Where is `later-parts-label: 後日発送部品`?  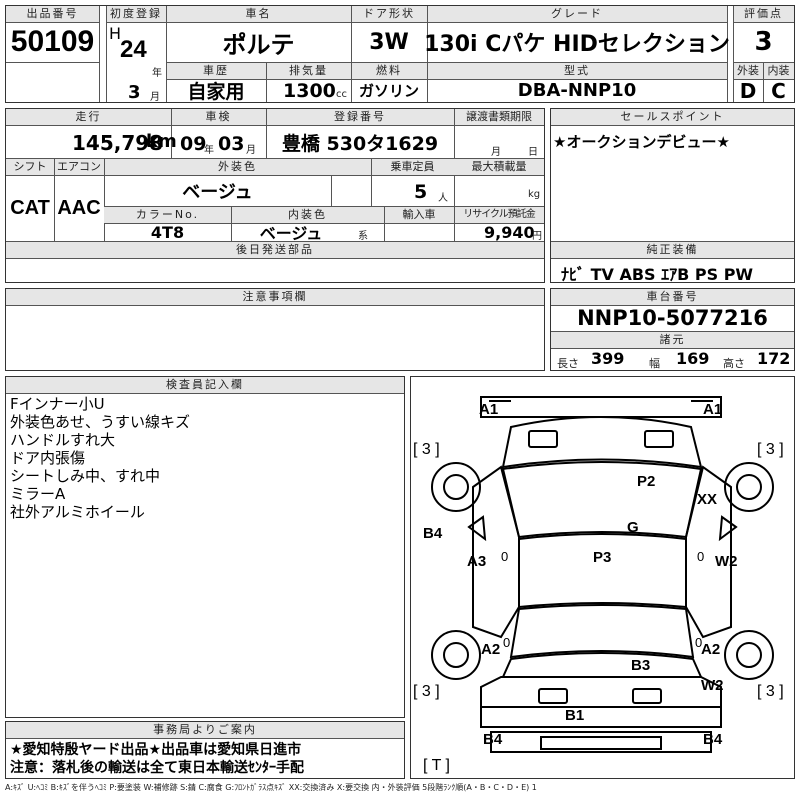
later-parts-label: 後日発送部品 is located at coordinates (275, 250).